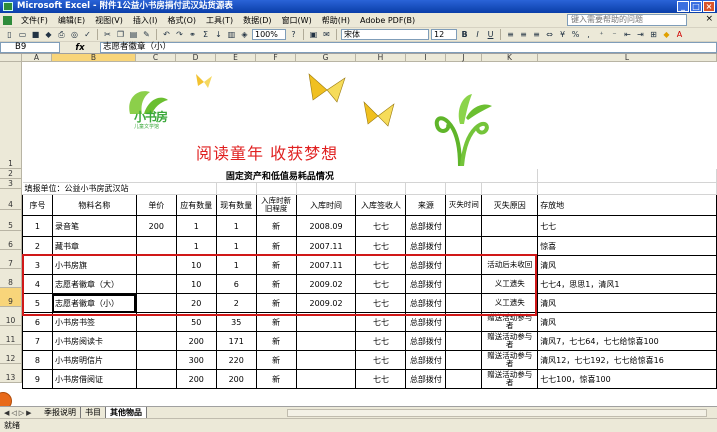  I want to click on cell-expected-qty: 20, so click(196, 303).